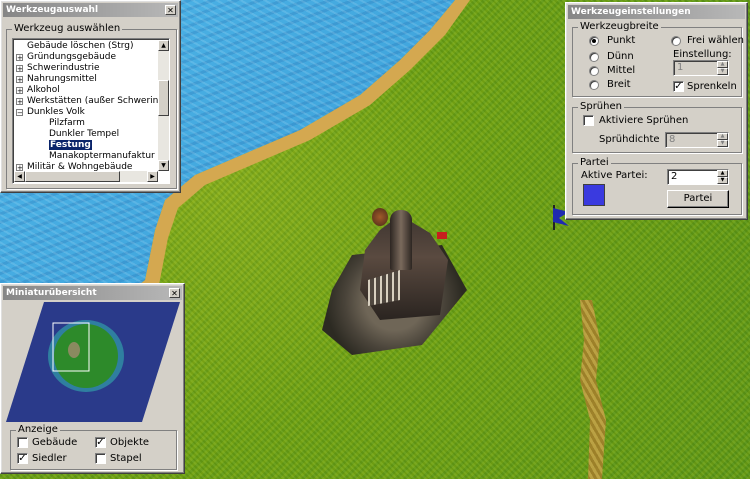 The width and height of the screenshot is (750, 479). What do you see at coordinates (629, 139) in the screenshot?
I see `spray-density-label: Sprühdichte` at bounding box center [629, 139].